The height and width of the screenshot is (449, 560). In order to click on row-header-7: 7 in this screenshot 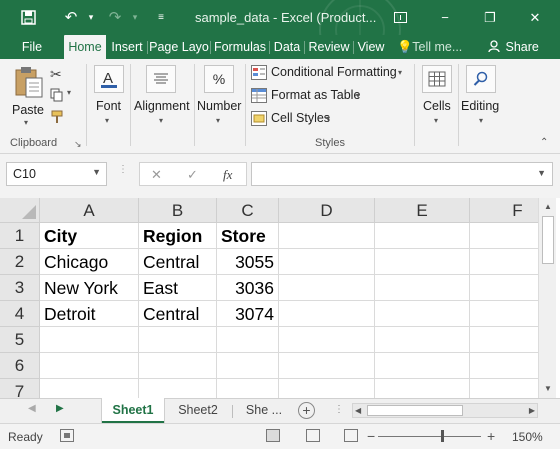, I will do `click(20, 388)`.